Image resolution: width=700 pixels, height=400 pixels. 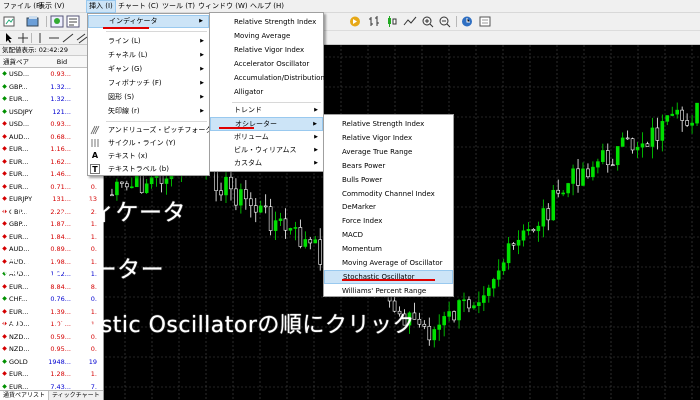 I want to click on osc-rvi: Relative Vigor Index, so click(x=388, y=138).